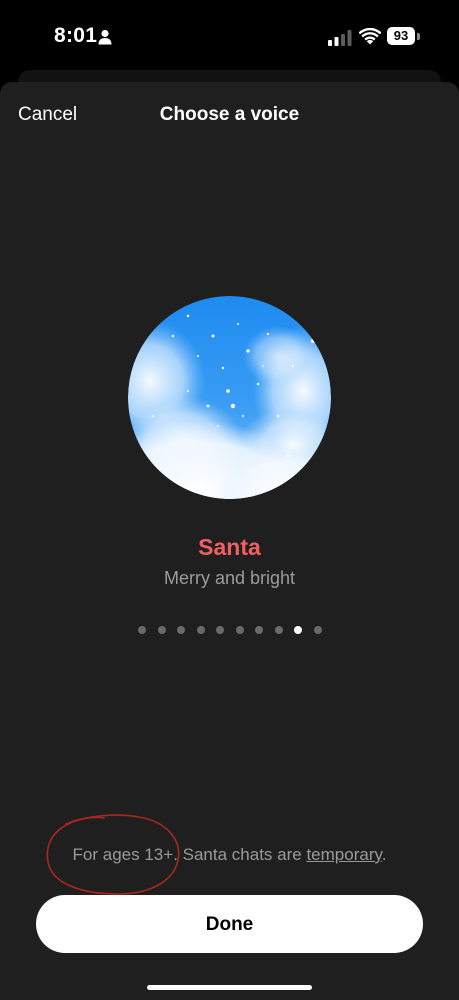 The image size is (459, 1000). I want to click on age-notice-period: ., so click(384, 854).